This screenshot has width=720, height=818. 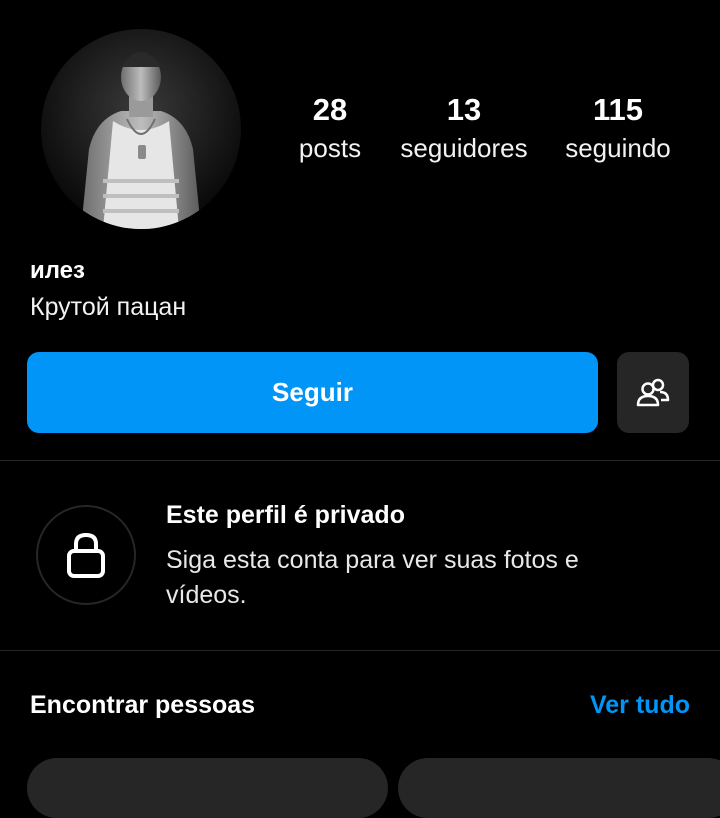 I want to click on posts-label: posts, so click(x=330, y=148).